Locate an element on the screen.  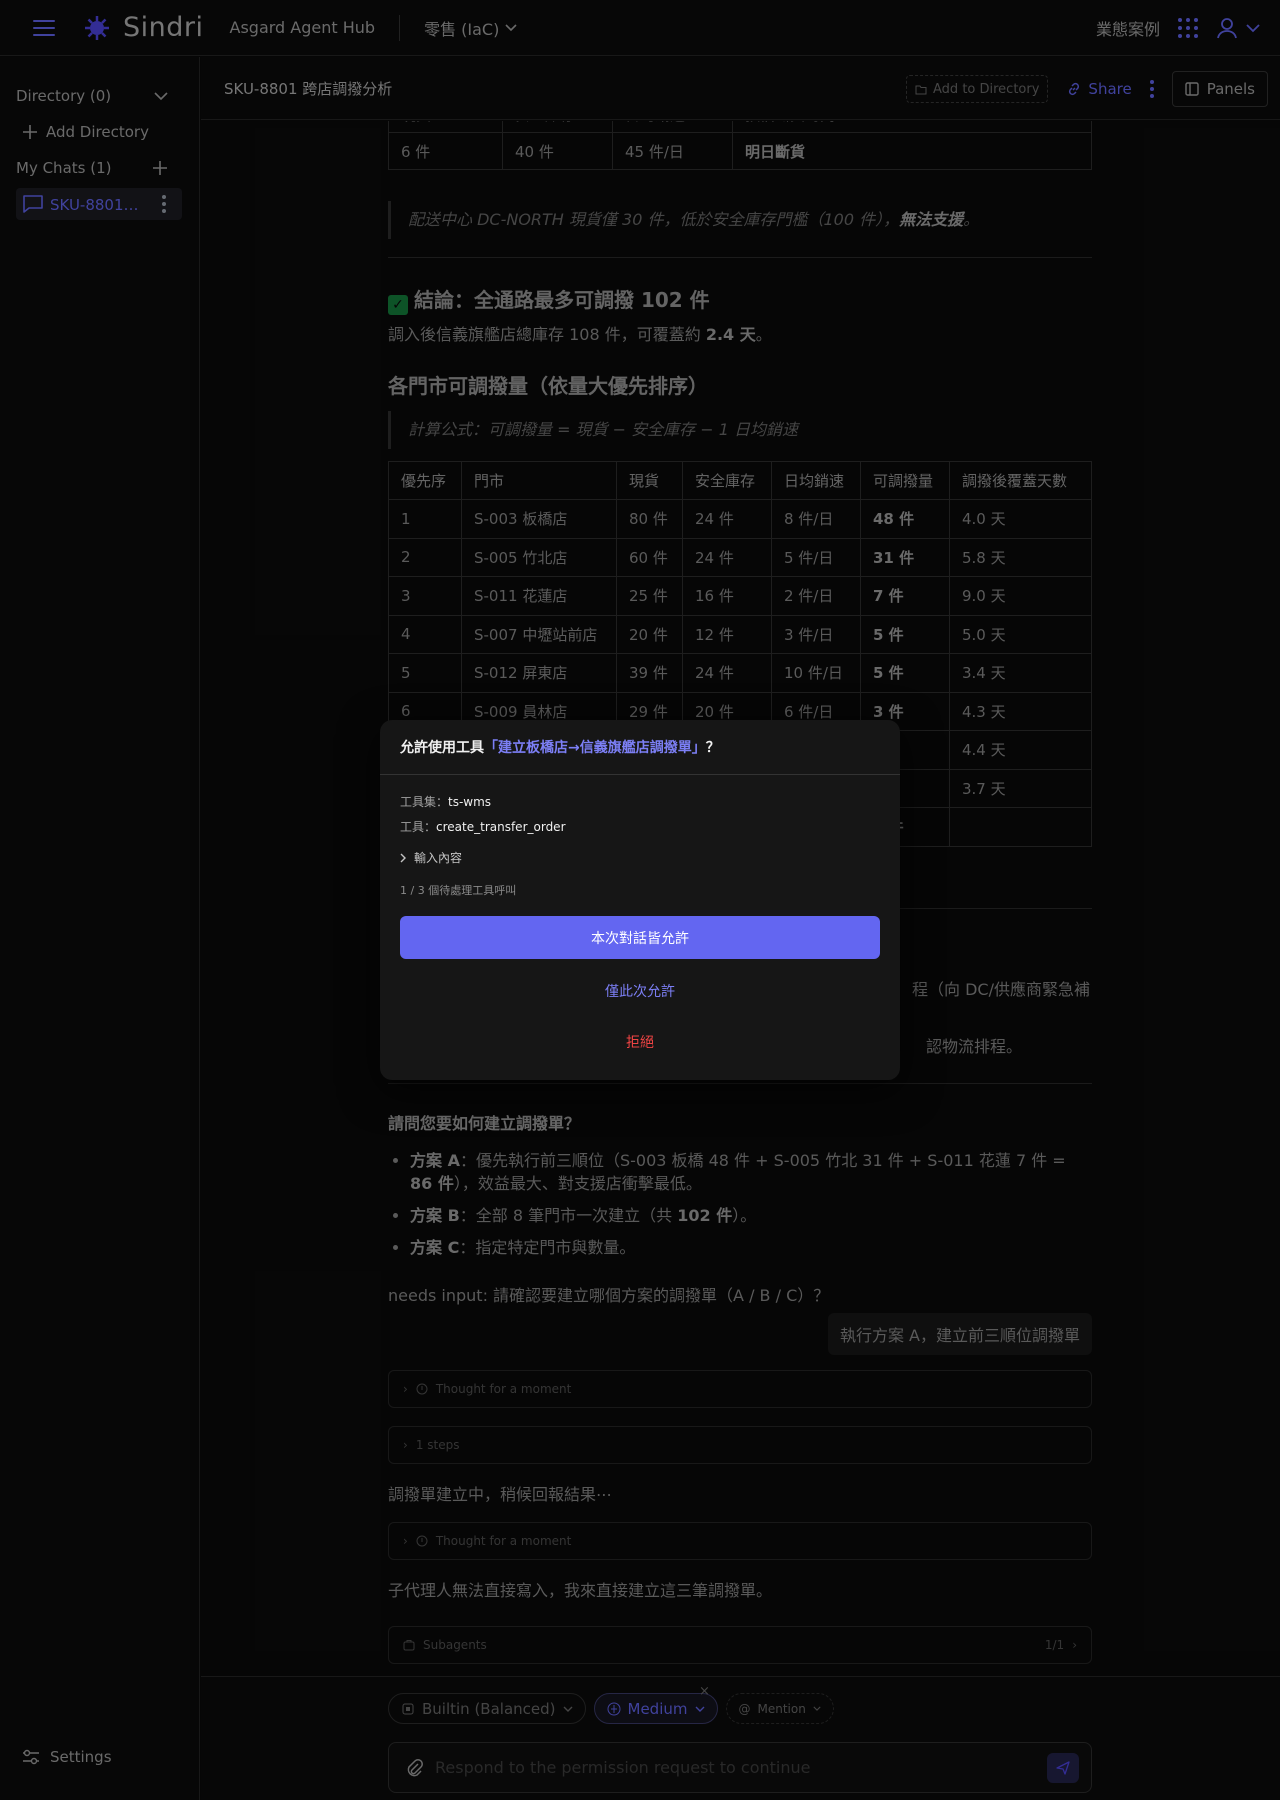
input-content-label: 輸入內容 is located at coordinates (438, 858).